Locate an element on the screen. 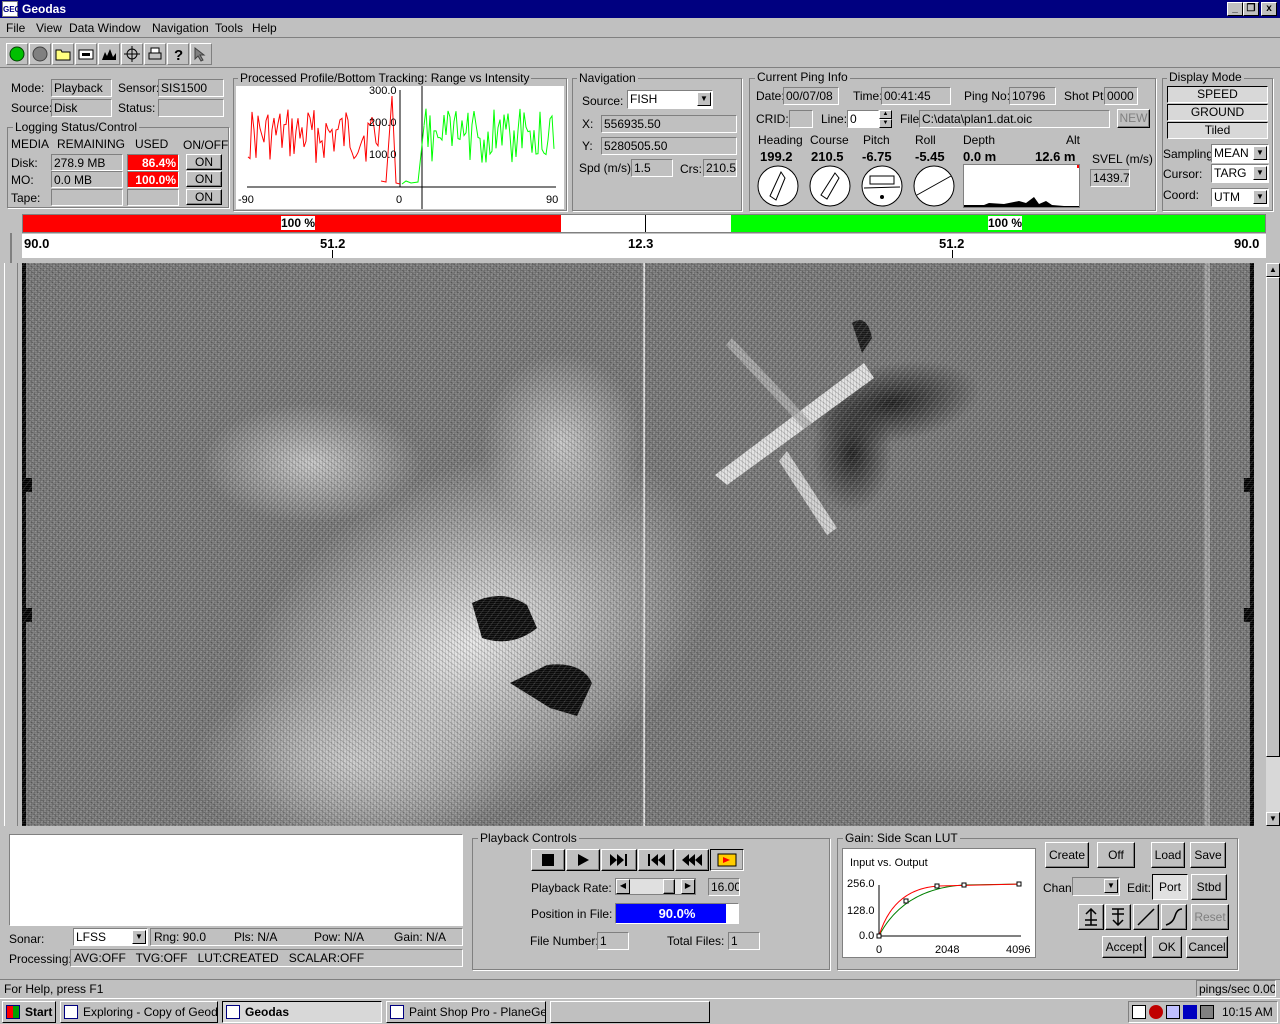  lut-save-button: Save is located at coordinates (1208, 855).